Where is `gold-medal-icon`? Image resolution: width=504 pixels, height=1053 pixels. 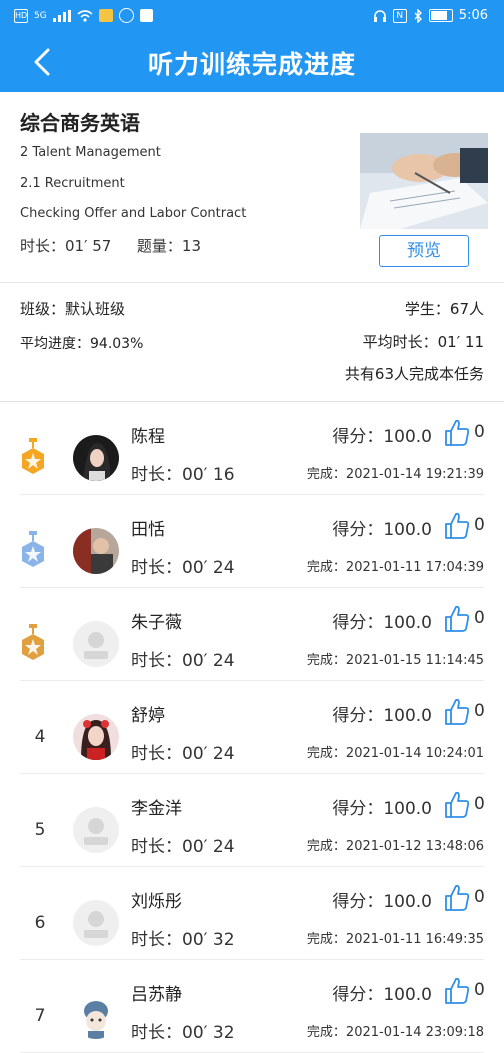
gold-medal-icon is located at coordinates (33, 456).